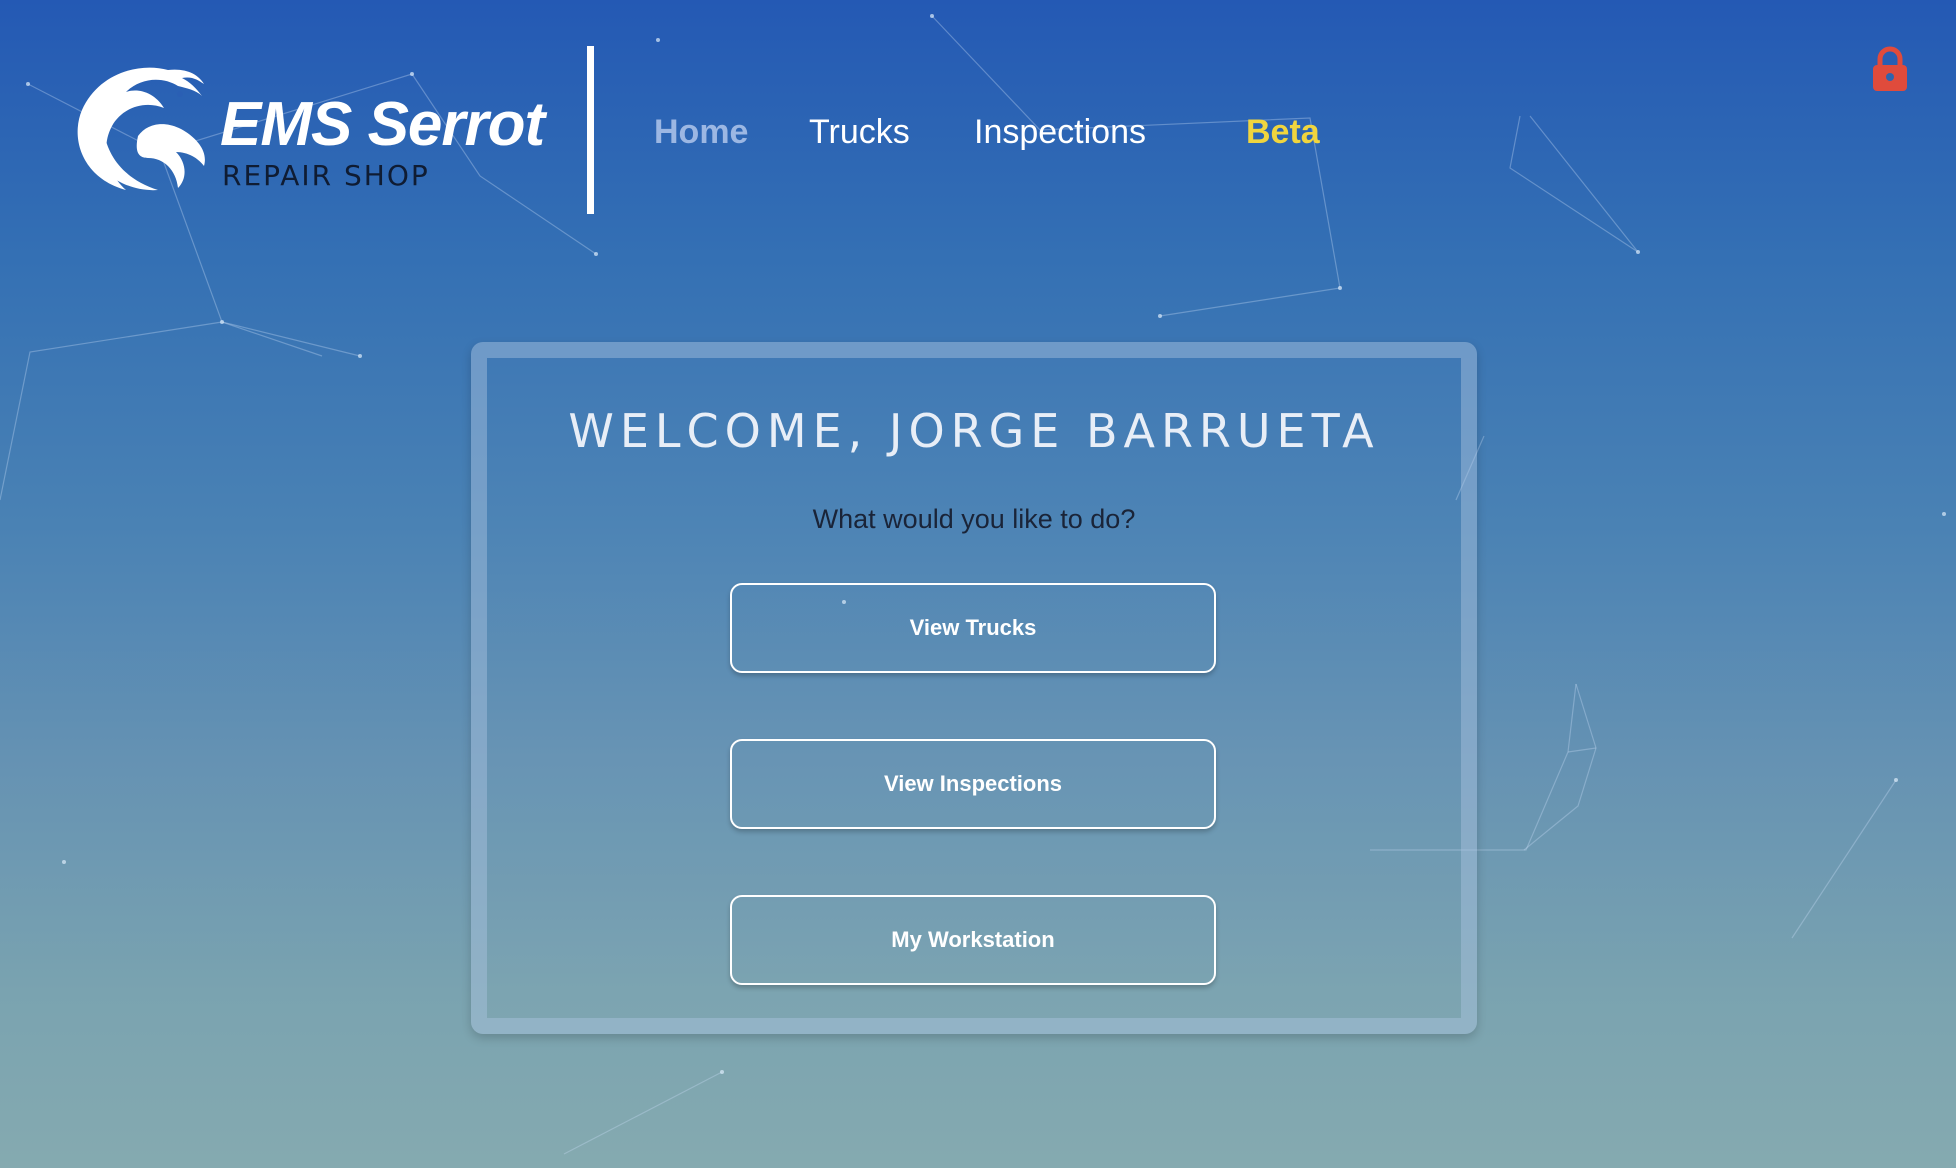 This screenshot has height=1168, width=1956. I want to click on welcome-title: Welcome, Jorge Barrueta, so click(974, 431).